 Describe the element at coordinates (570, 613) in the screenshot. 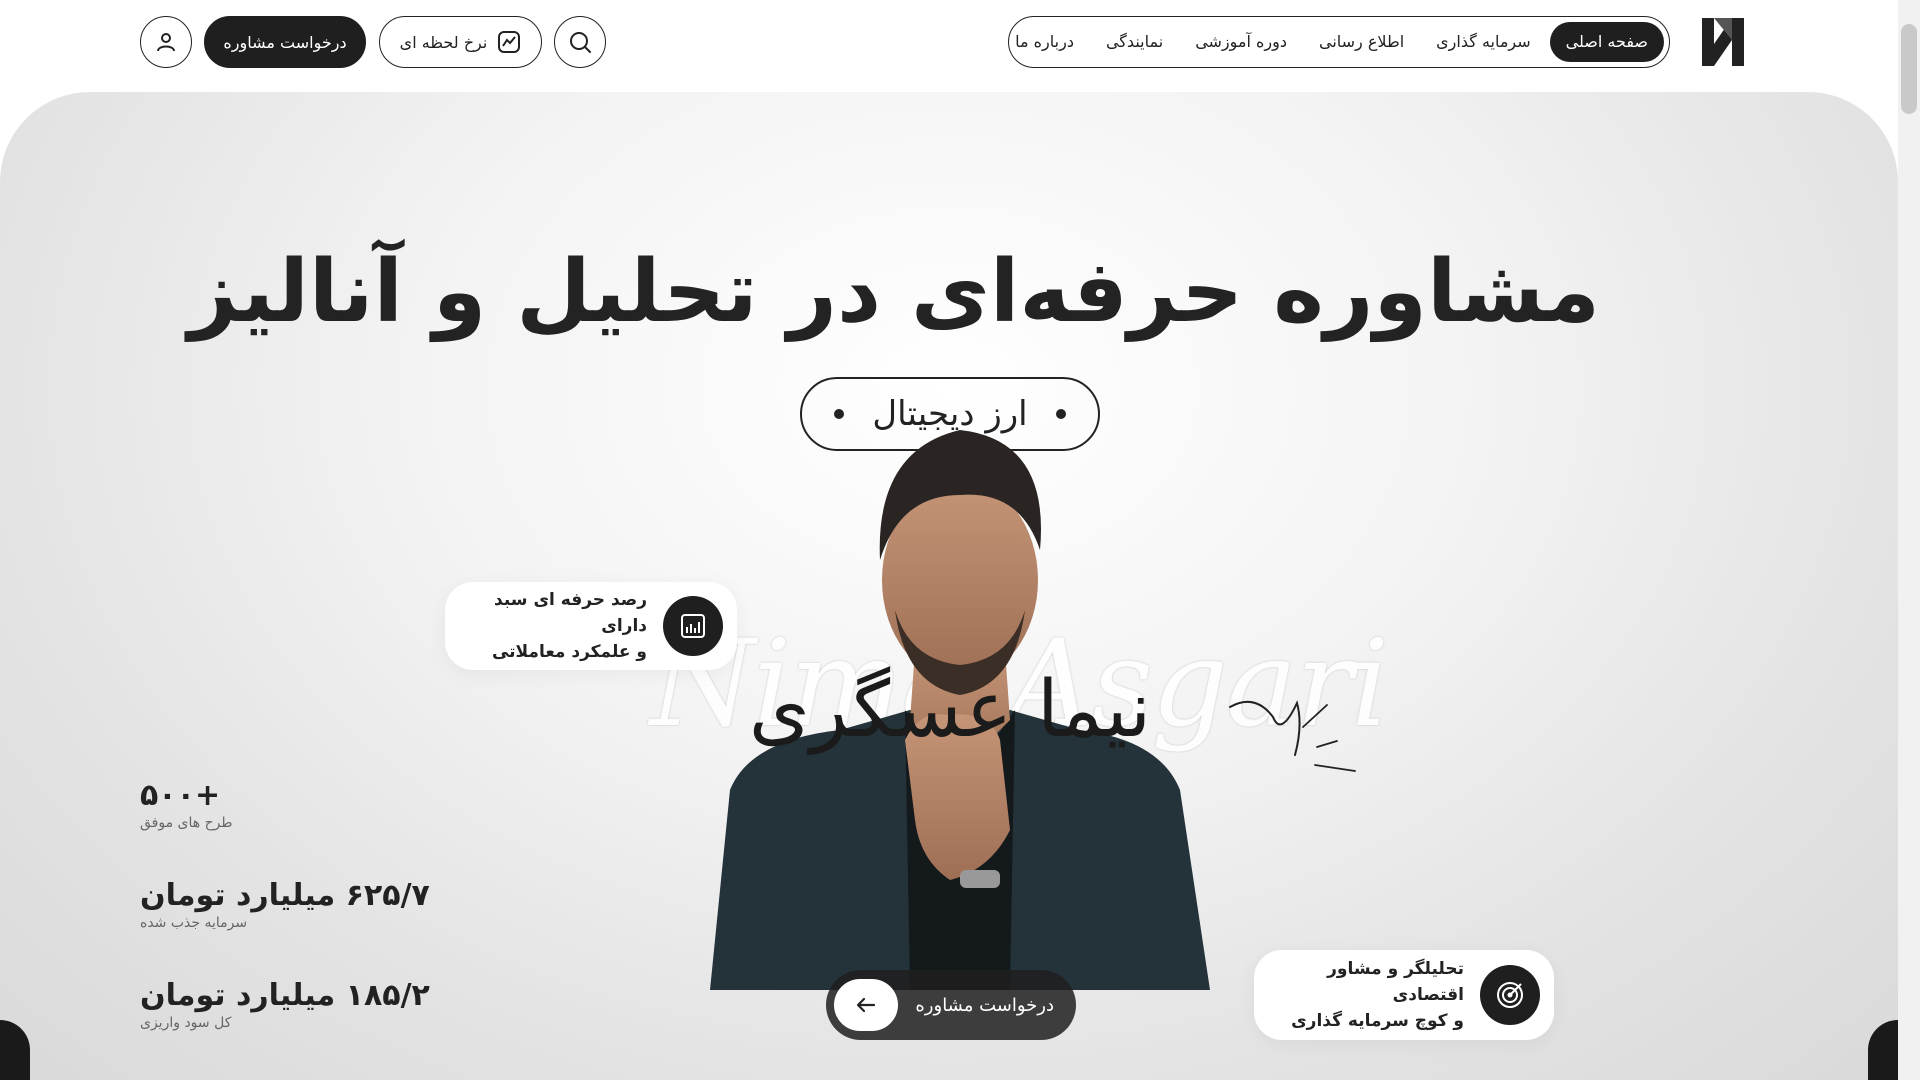

I see `card-left-line1: رصد حرفه ای سبد دارای` at that location.